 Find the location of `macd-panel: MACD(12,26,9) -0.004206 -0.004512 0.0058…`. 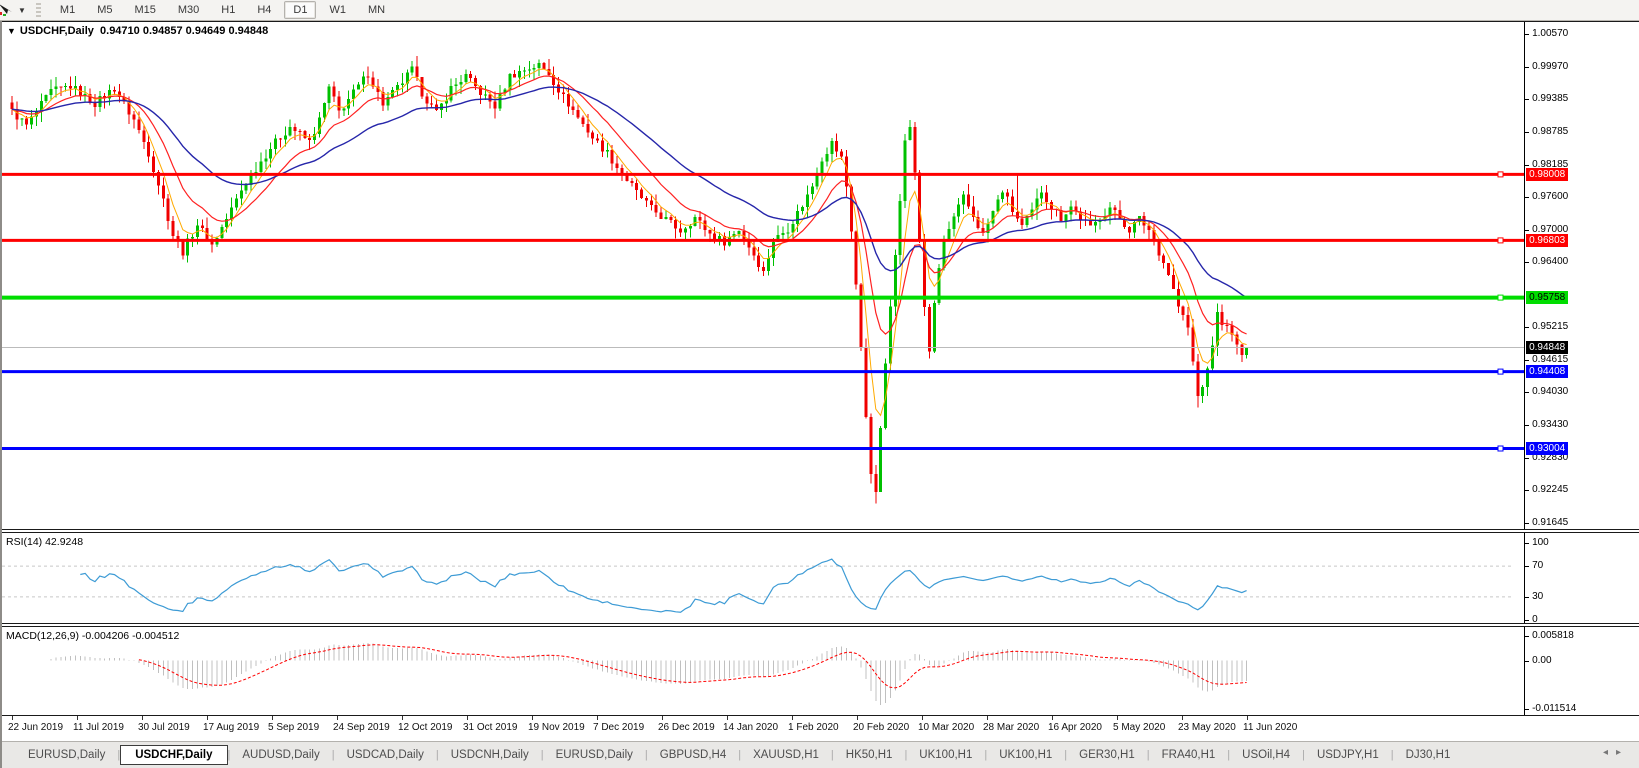

macd-panel: MACD(12,26,9) -0.004206 -0.004512 0.0058… is located at coordinates (820, 671).